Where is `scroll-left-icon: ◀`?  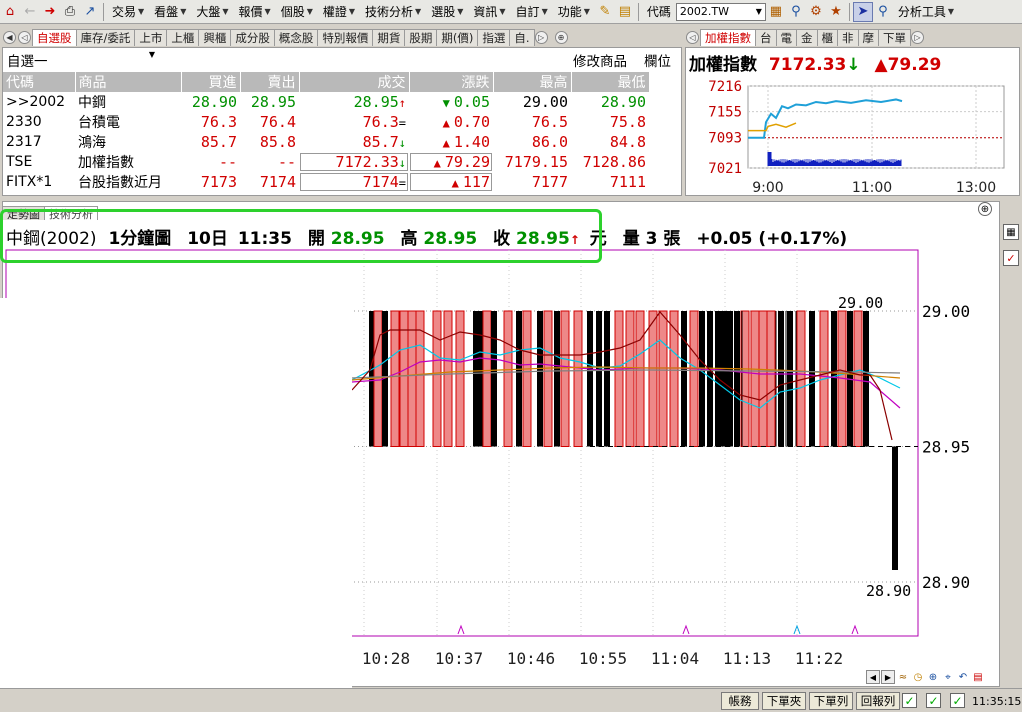 scroll-left-icon: ◀ is located at coordinates (873, 677).